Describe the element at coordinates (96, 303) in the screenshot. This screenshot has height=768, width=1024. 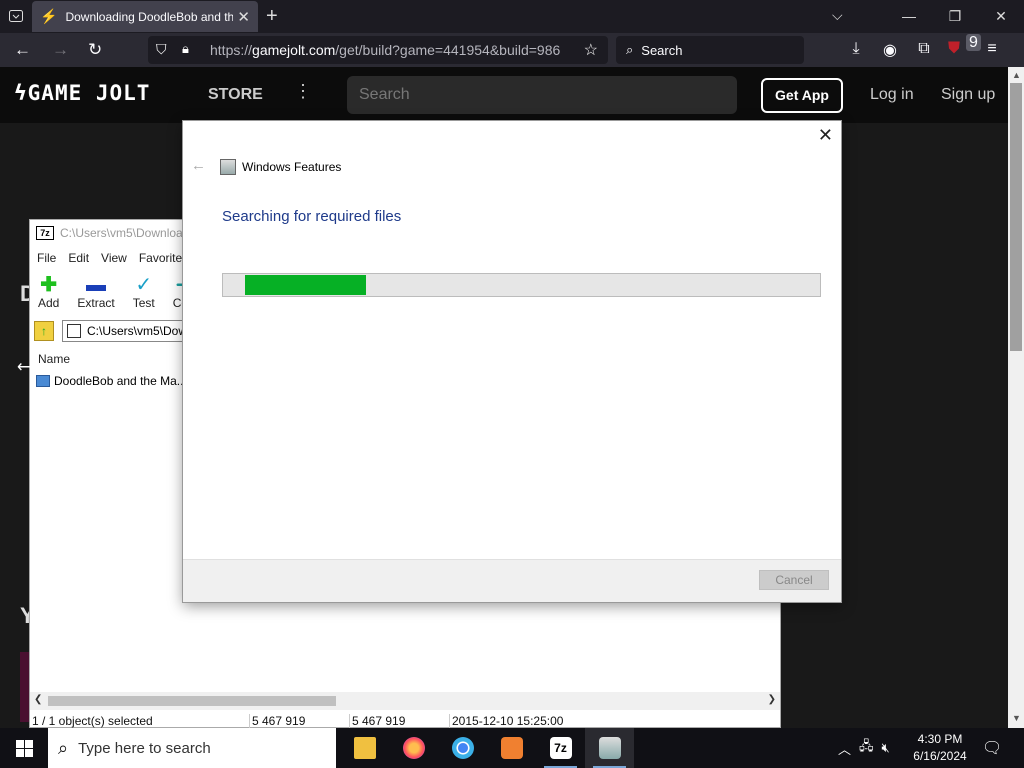
I see `extract-label: Extract` at that location.